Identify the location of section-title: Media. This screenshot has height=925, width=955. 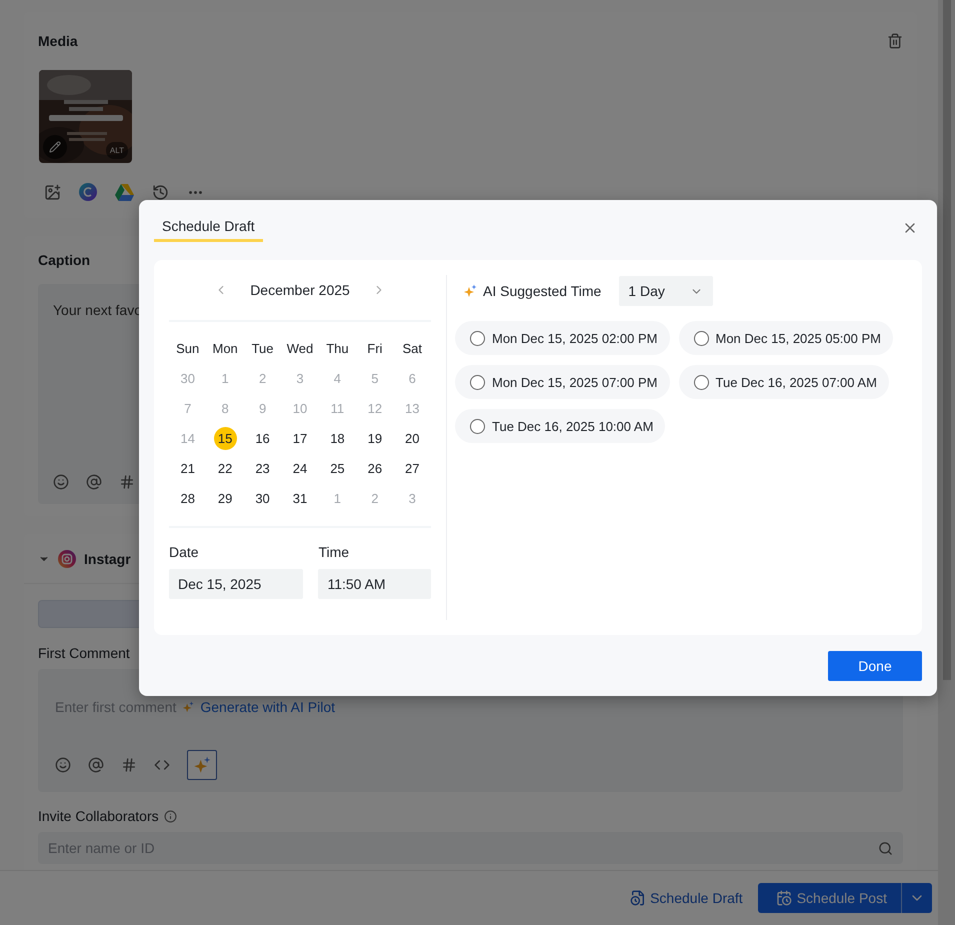
(58, 41).